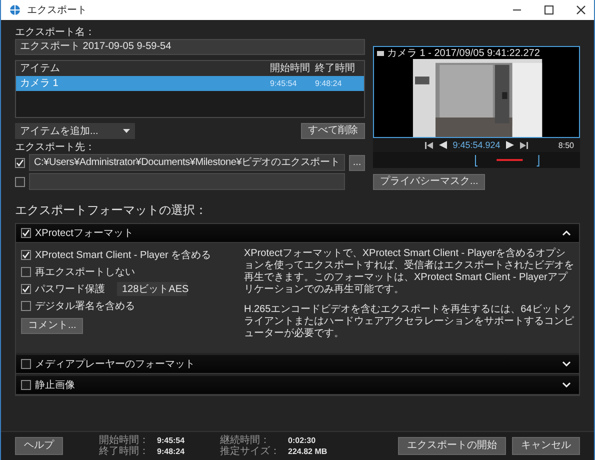  Describe the element at coordinates (510, 145) in the screenshot. I see `play-icon` at that location.